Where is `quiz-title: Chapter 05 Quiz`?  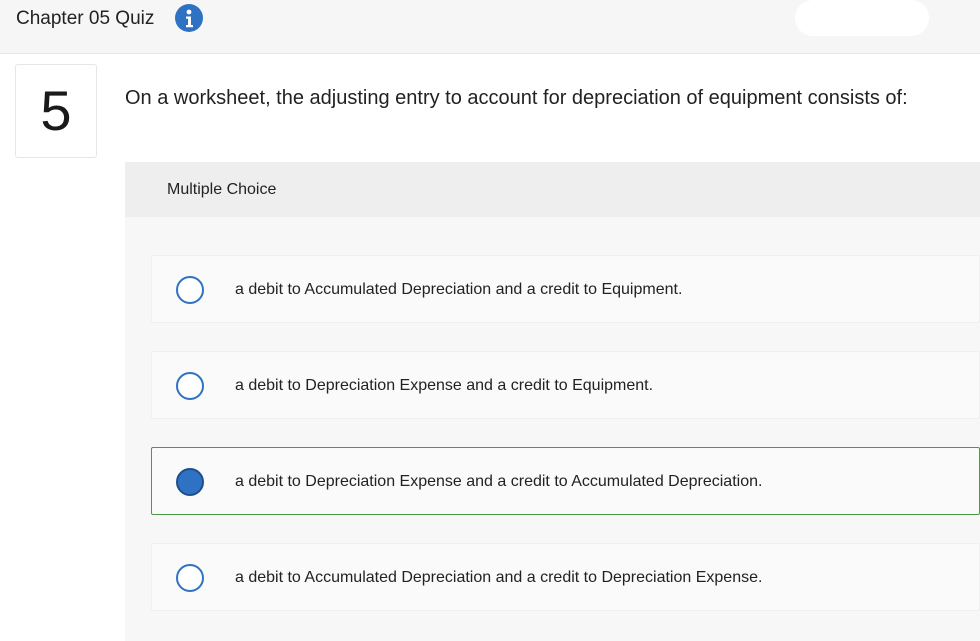
quiz-title: Chapter 05 Quiz is located at coordinates (85, 18).